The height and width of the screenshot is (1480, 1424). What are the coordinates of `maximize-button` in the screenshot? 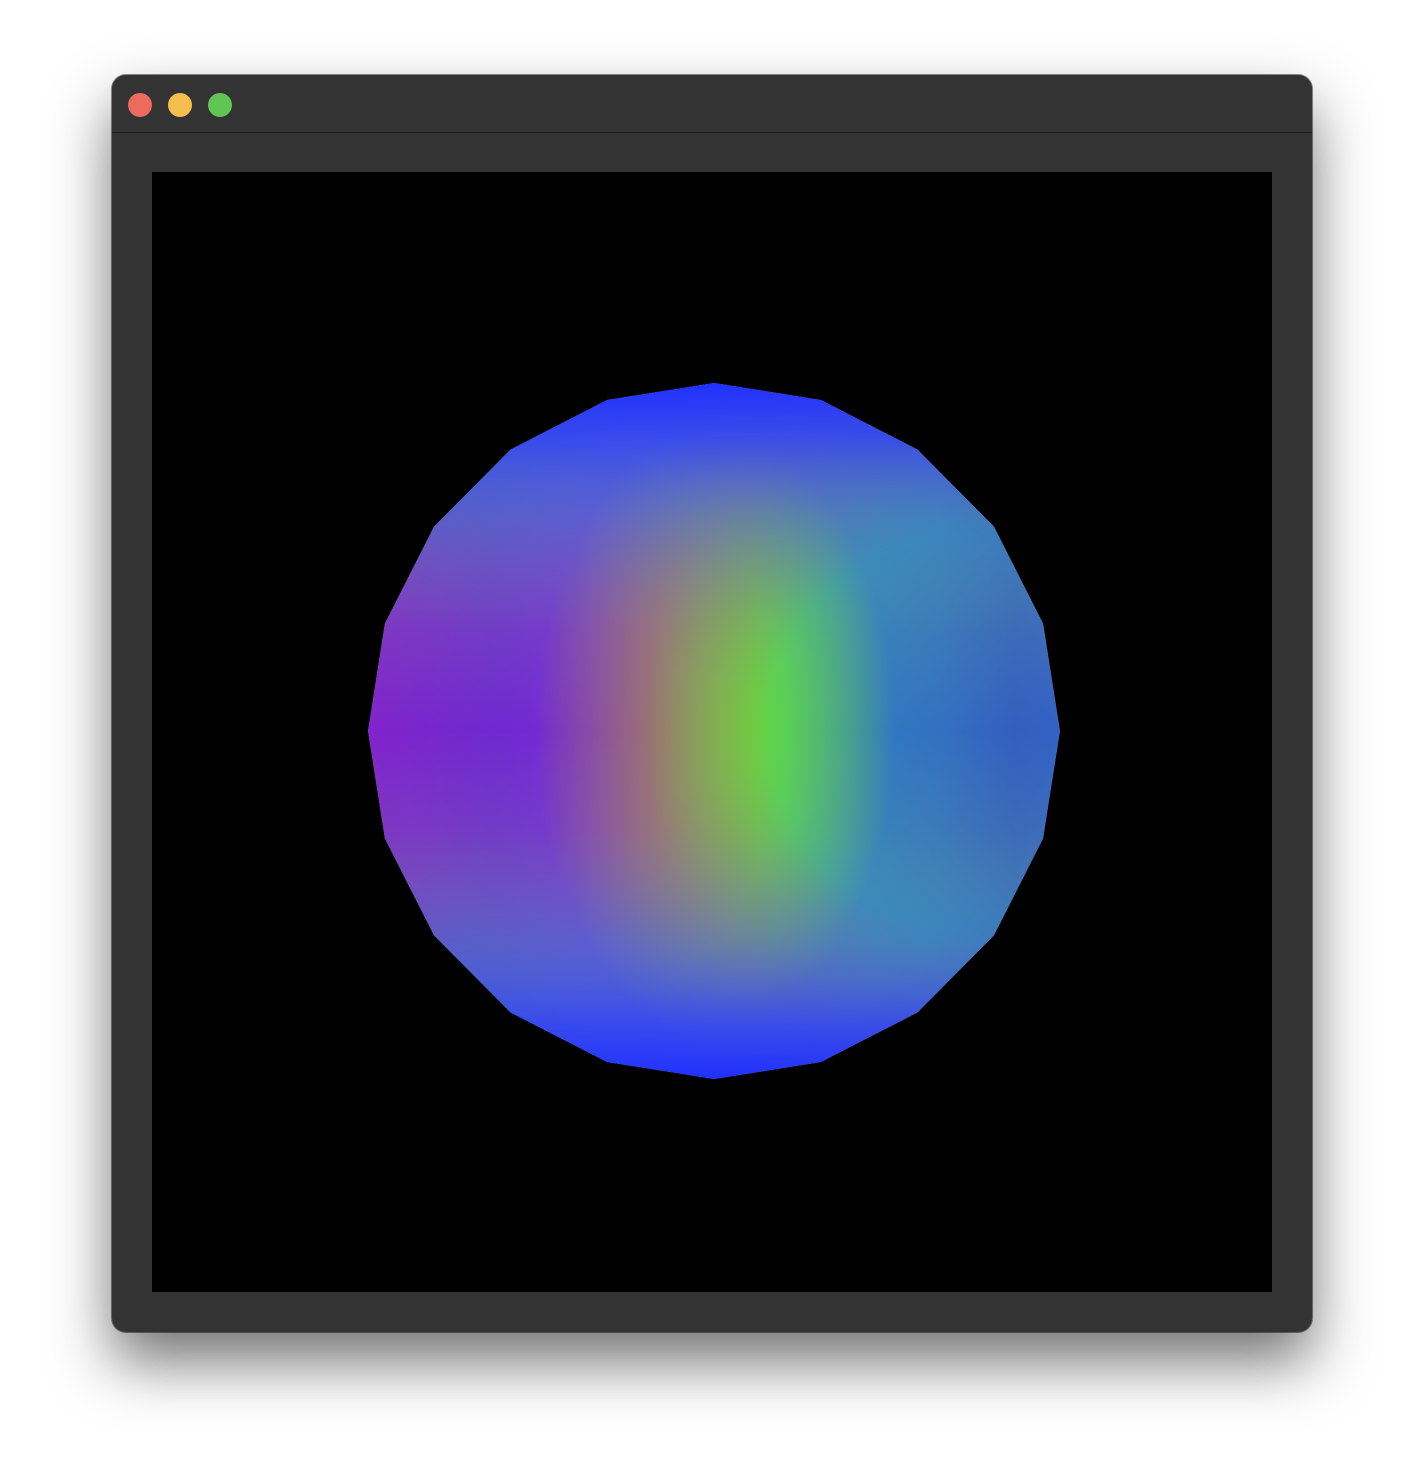 It's located at (220, 105).